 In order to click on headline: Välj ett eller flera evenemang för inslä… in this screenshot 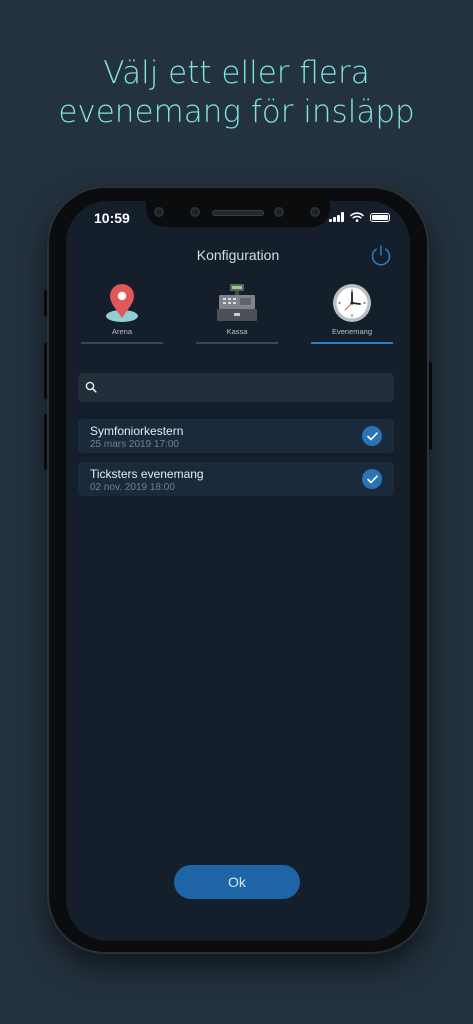, I will do `click(236, 93)`.